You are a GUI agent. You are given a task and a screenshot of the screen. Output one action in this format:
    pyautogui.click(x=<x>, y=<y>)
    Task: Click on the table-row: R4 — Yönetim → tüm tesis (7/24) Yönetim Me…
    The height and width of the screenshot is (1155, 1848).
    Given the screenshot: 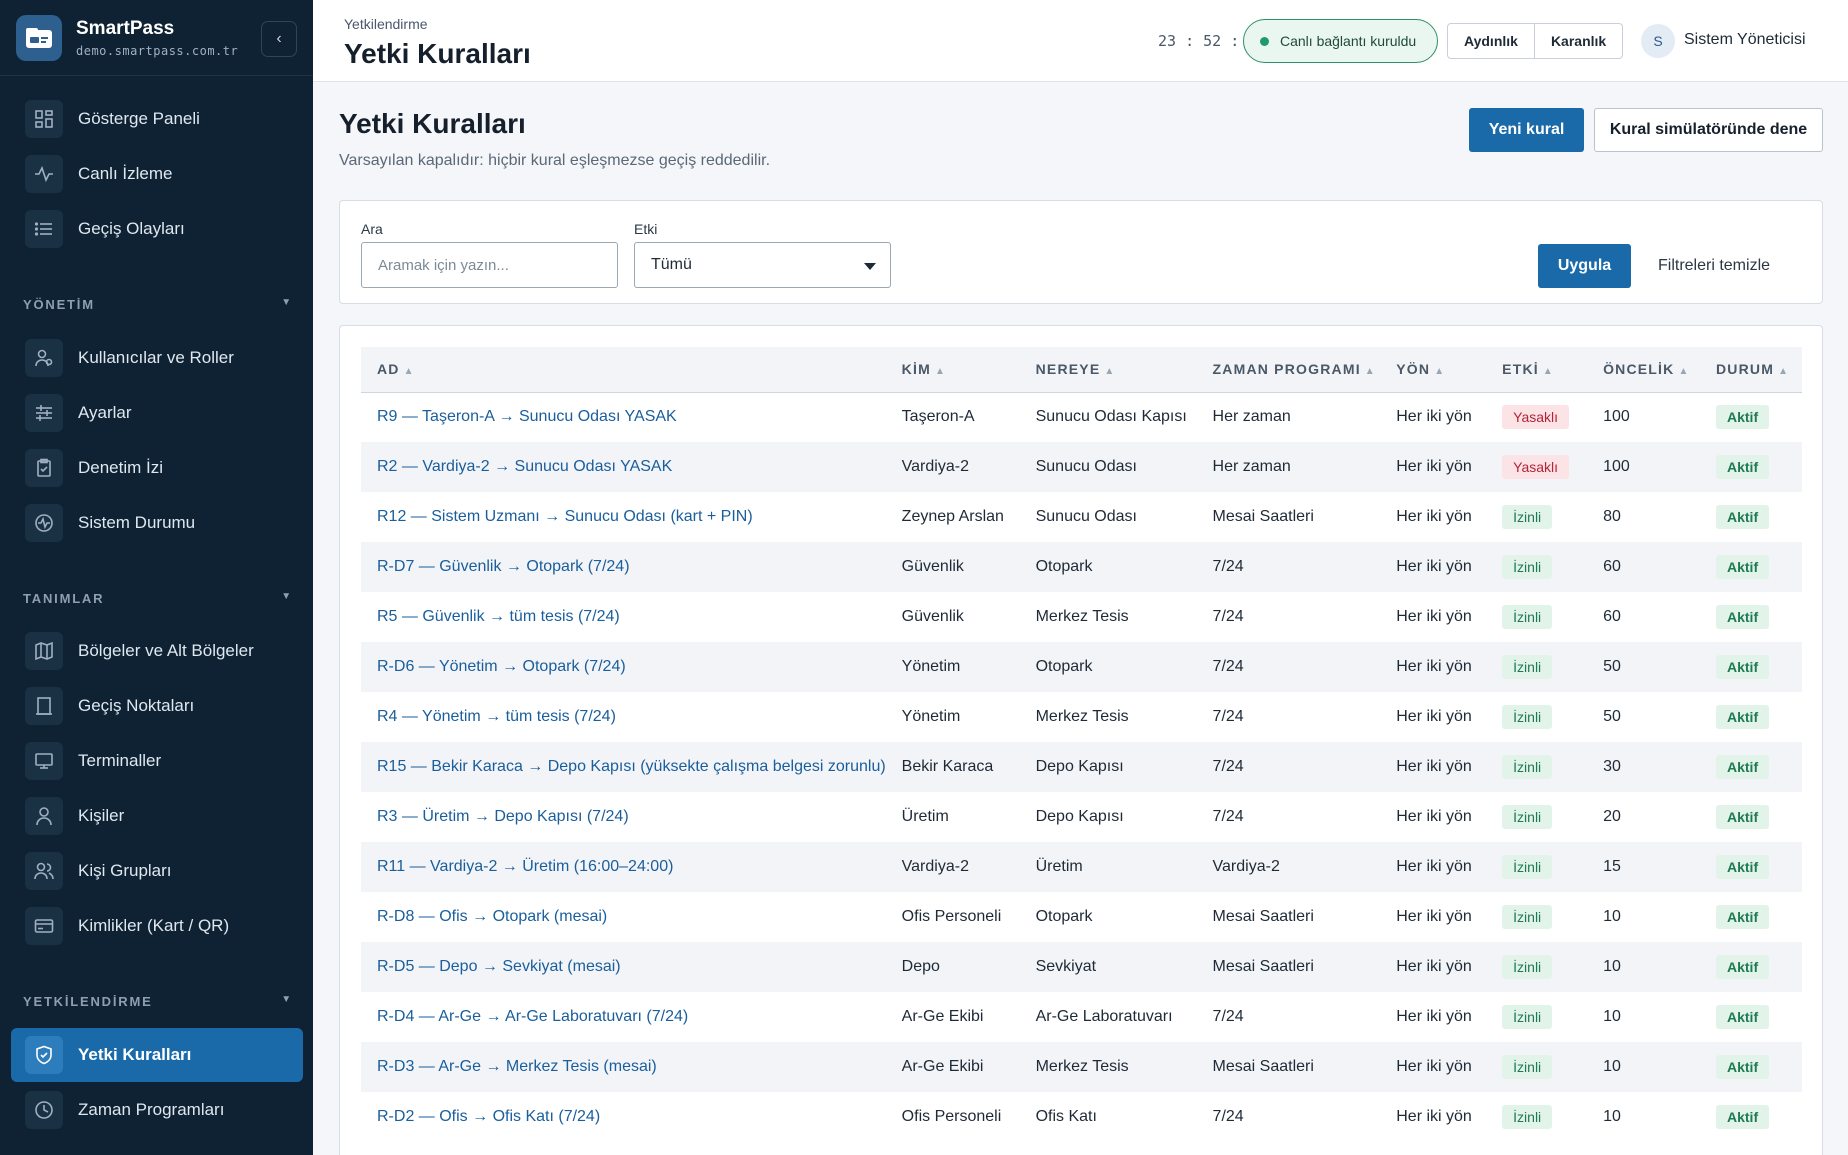 What is the action you would take?
    pyautogui.click(x=1081, y=717)
    